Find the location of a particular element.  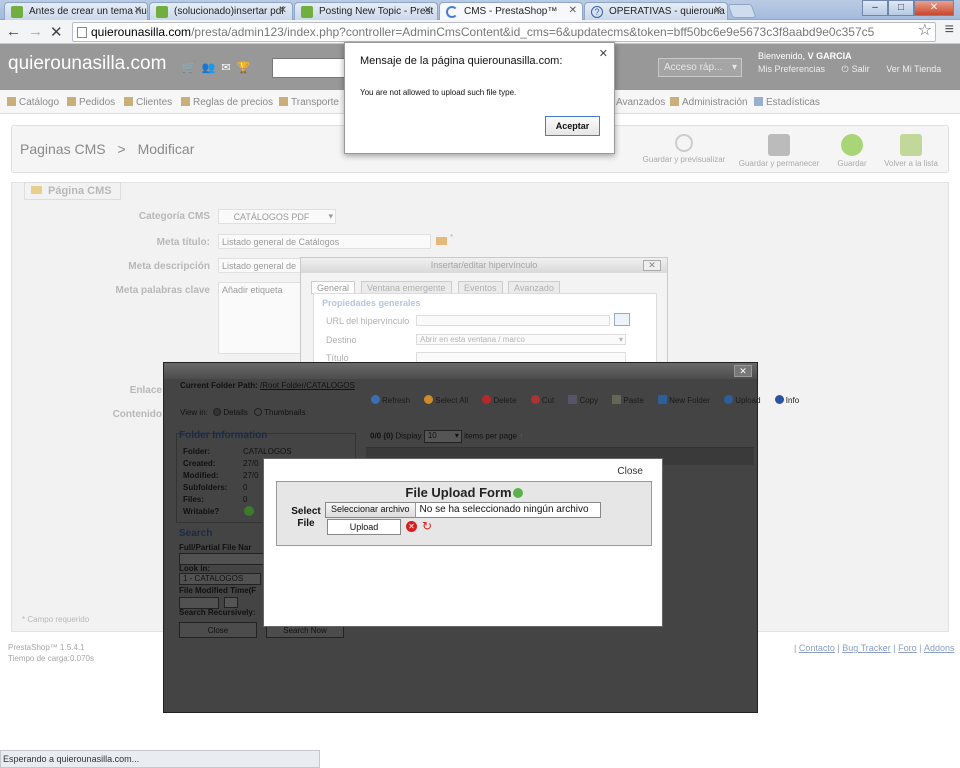

footer-link-addons: Addons is located at coordinates (939, 648).